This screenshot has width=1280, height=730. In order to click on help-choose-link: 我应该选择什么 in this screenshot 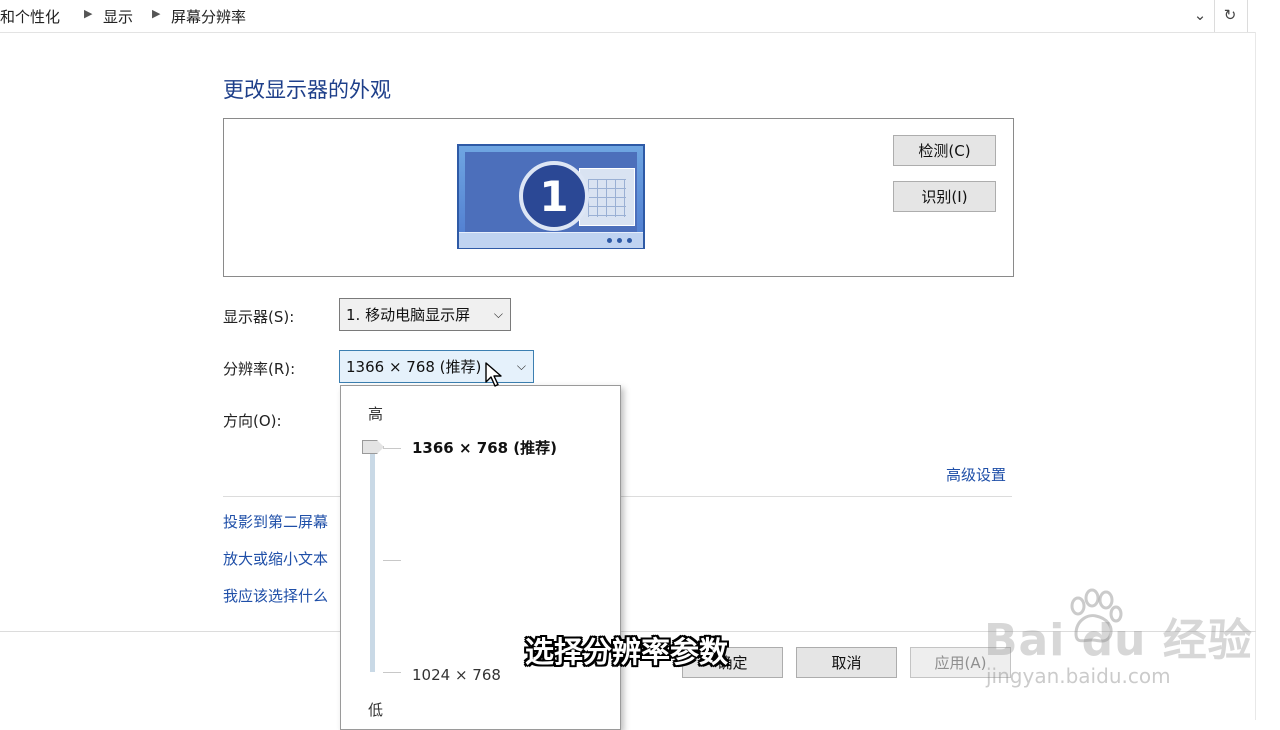, I will do `click(275, 595)`.